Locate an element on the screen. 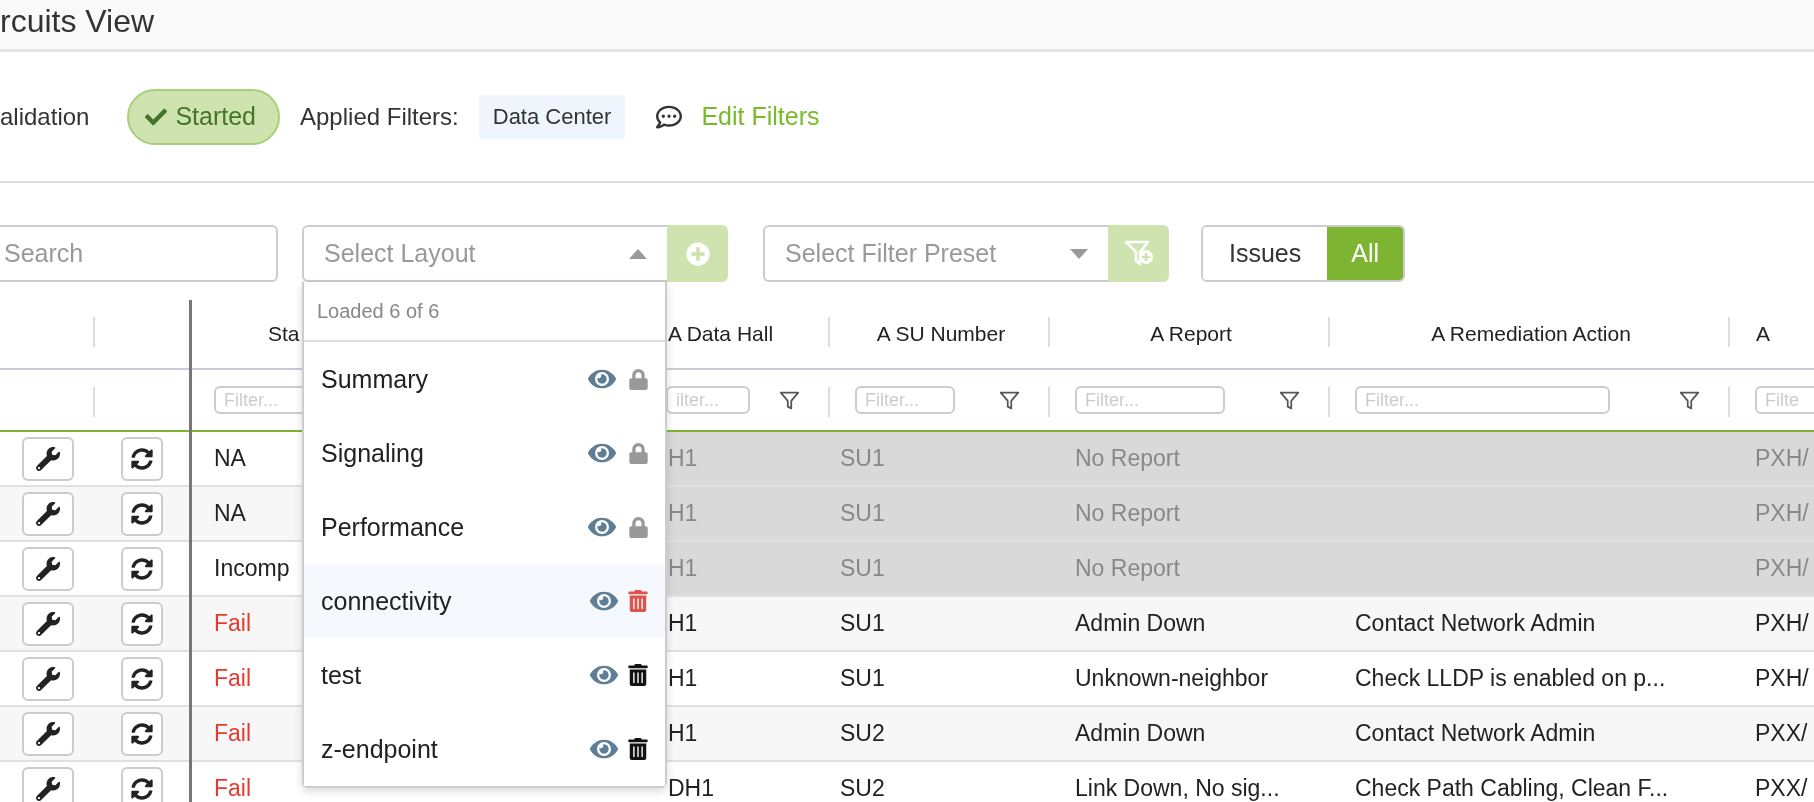  layout-name: test is located at coordinates (342, 675).